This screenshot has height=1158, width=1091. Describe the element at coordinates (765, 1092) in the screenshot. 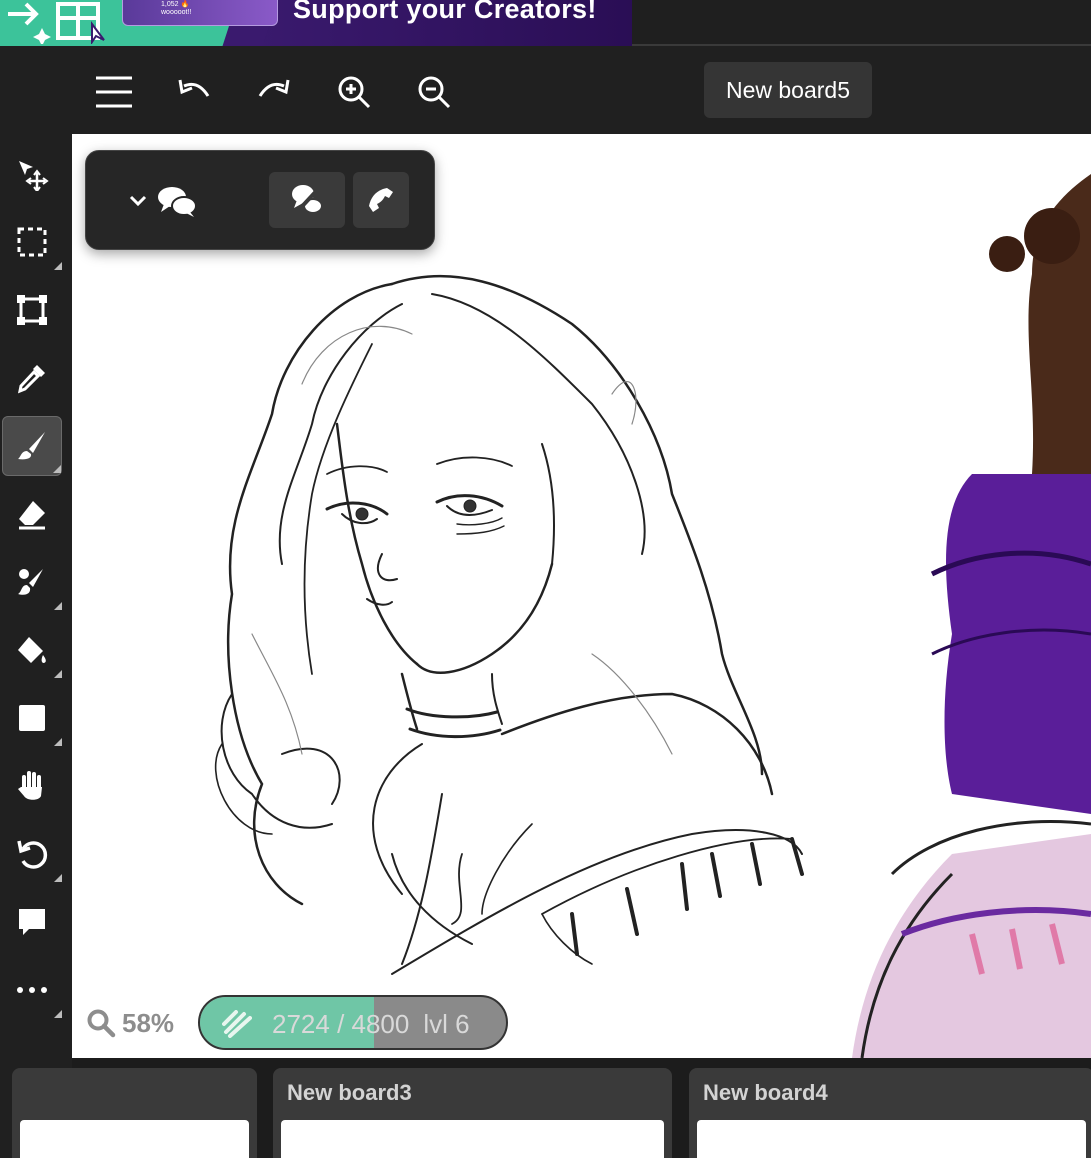

I see `board-card-name: New board4` at that location.